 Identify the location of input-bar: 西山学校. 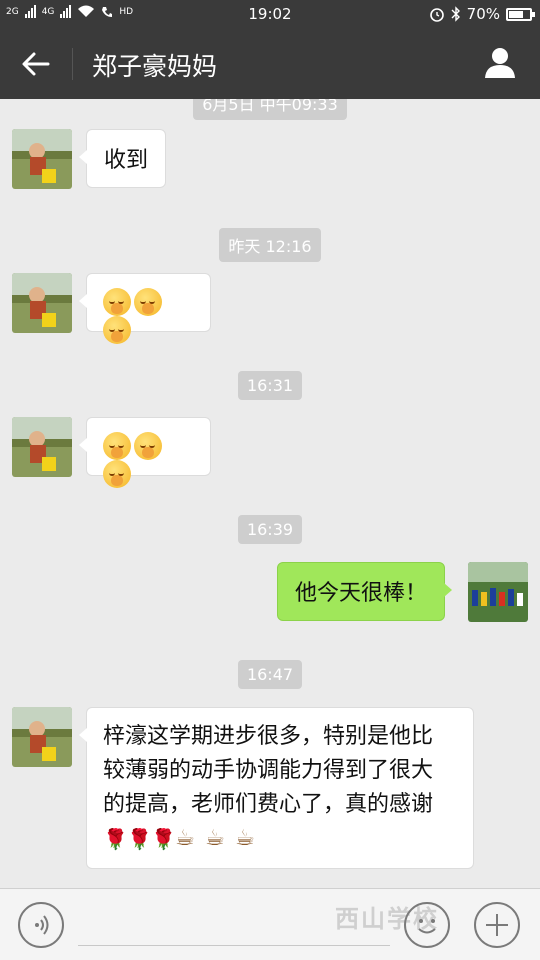
(270, 924).